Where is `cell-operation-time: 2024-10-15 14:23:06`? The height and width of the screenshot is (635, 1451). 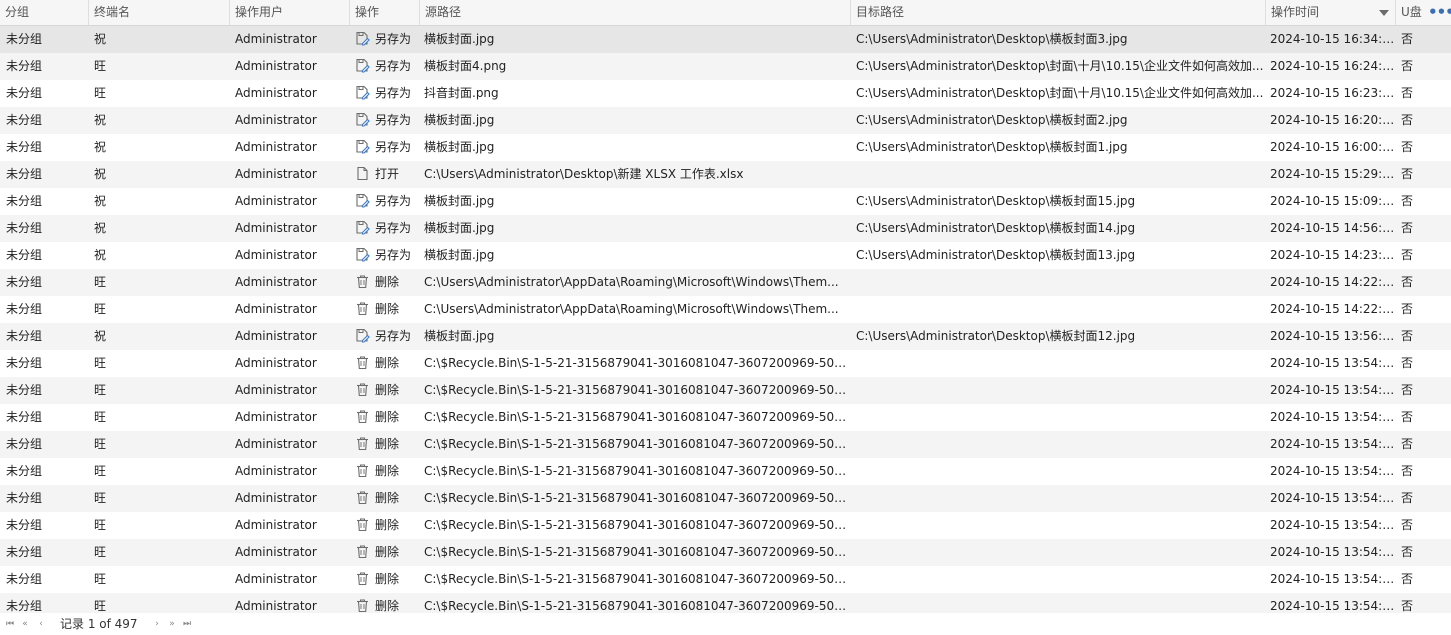 cell-operation-time: 2024-10-15 14:23:06 is located at coordinates (1333, 255).